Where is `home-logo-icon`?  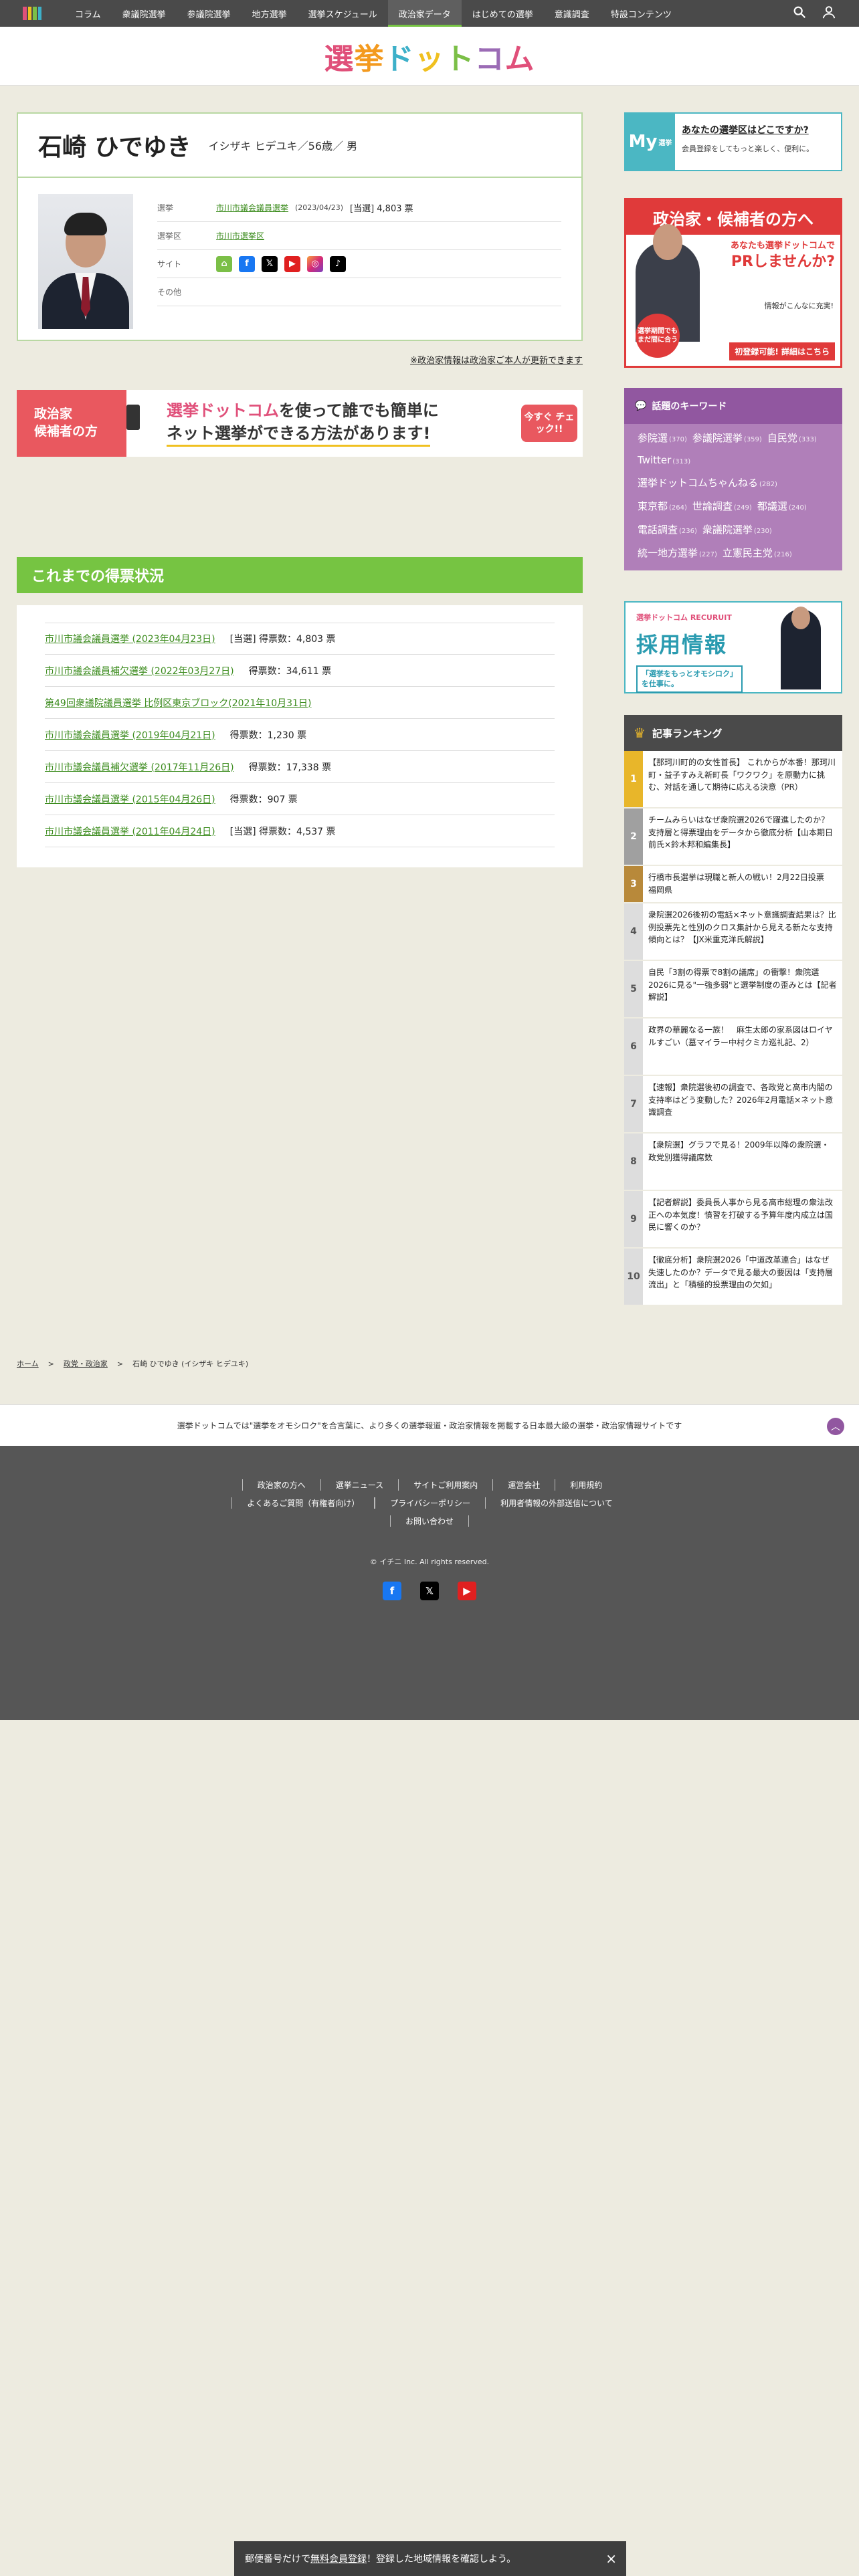
home-logo-icon is located at coordinates (32, 14).